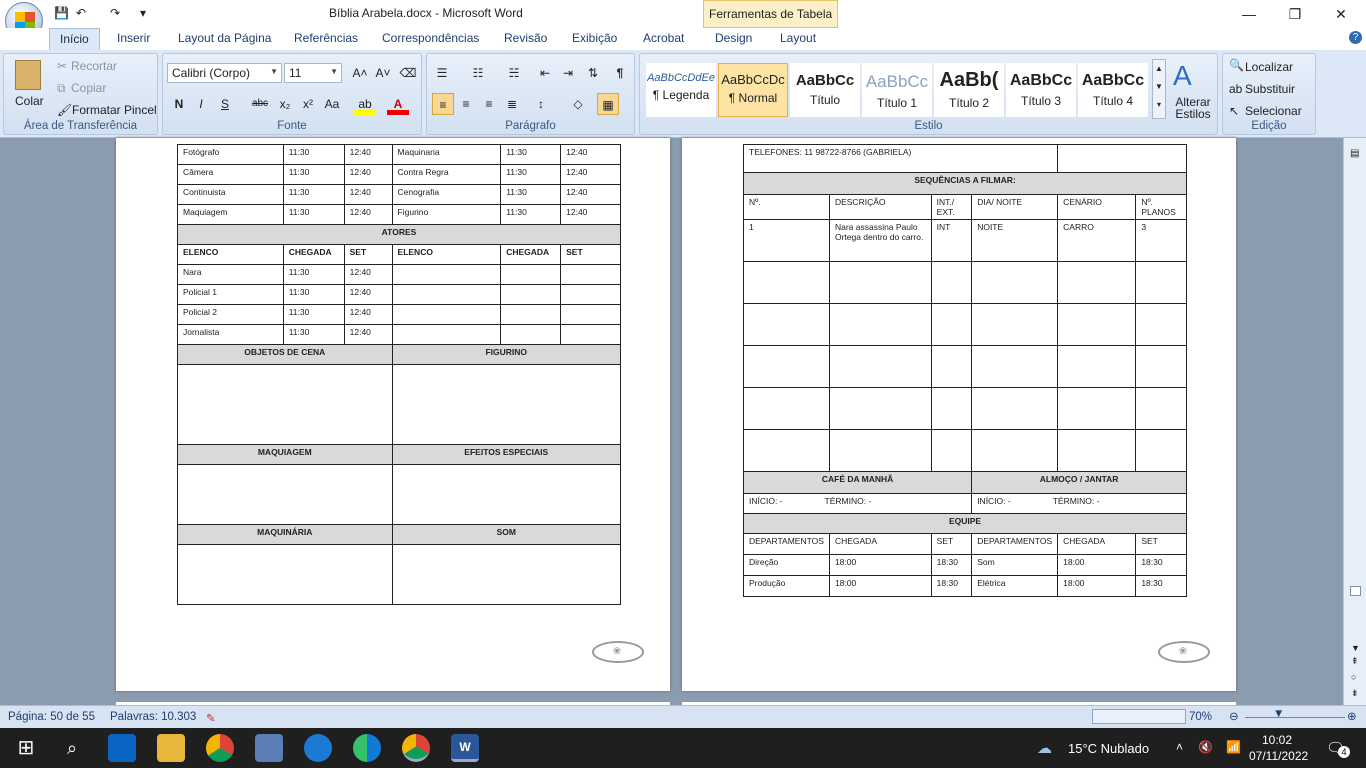 The image size is (1366, 768). What do you see at coordinates (360, 73) in the screenshot?
I see `grow-font-button: A˄` at bounding box center [360, 73].